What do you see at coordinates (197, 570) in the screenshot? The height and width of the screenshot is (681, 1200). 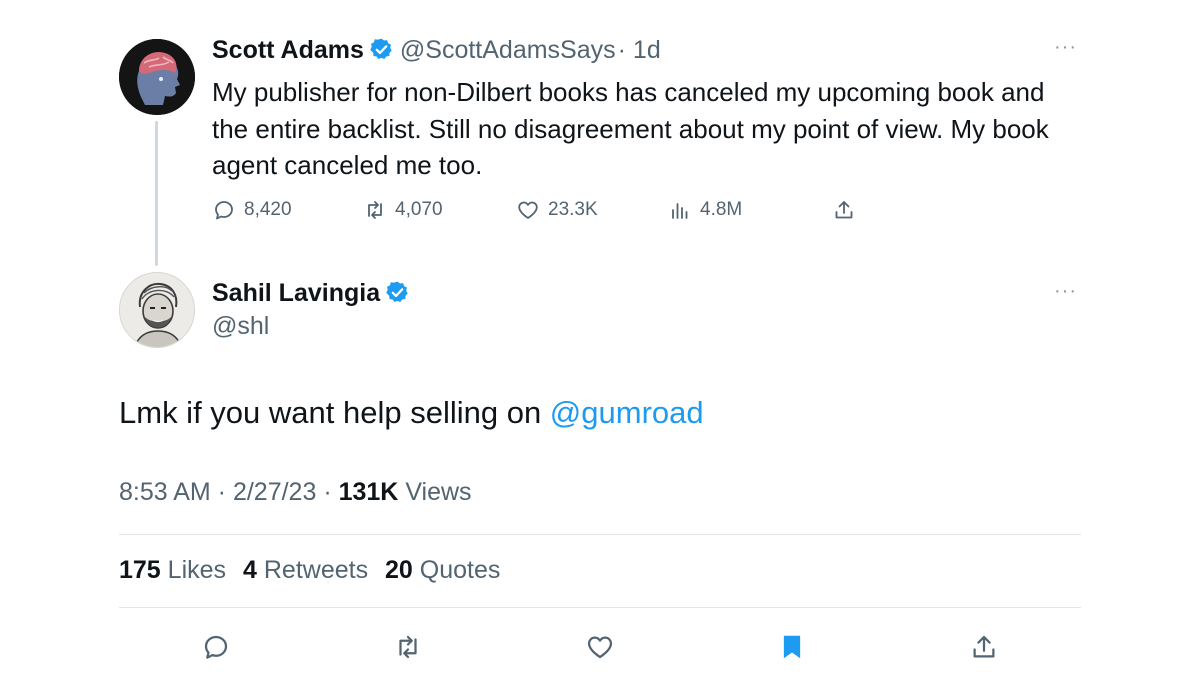 I see `likes-label: Likes` at bounding box center [197, 570].